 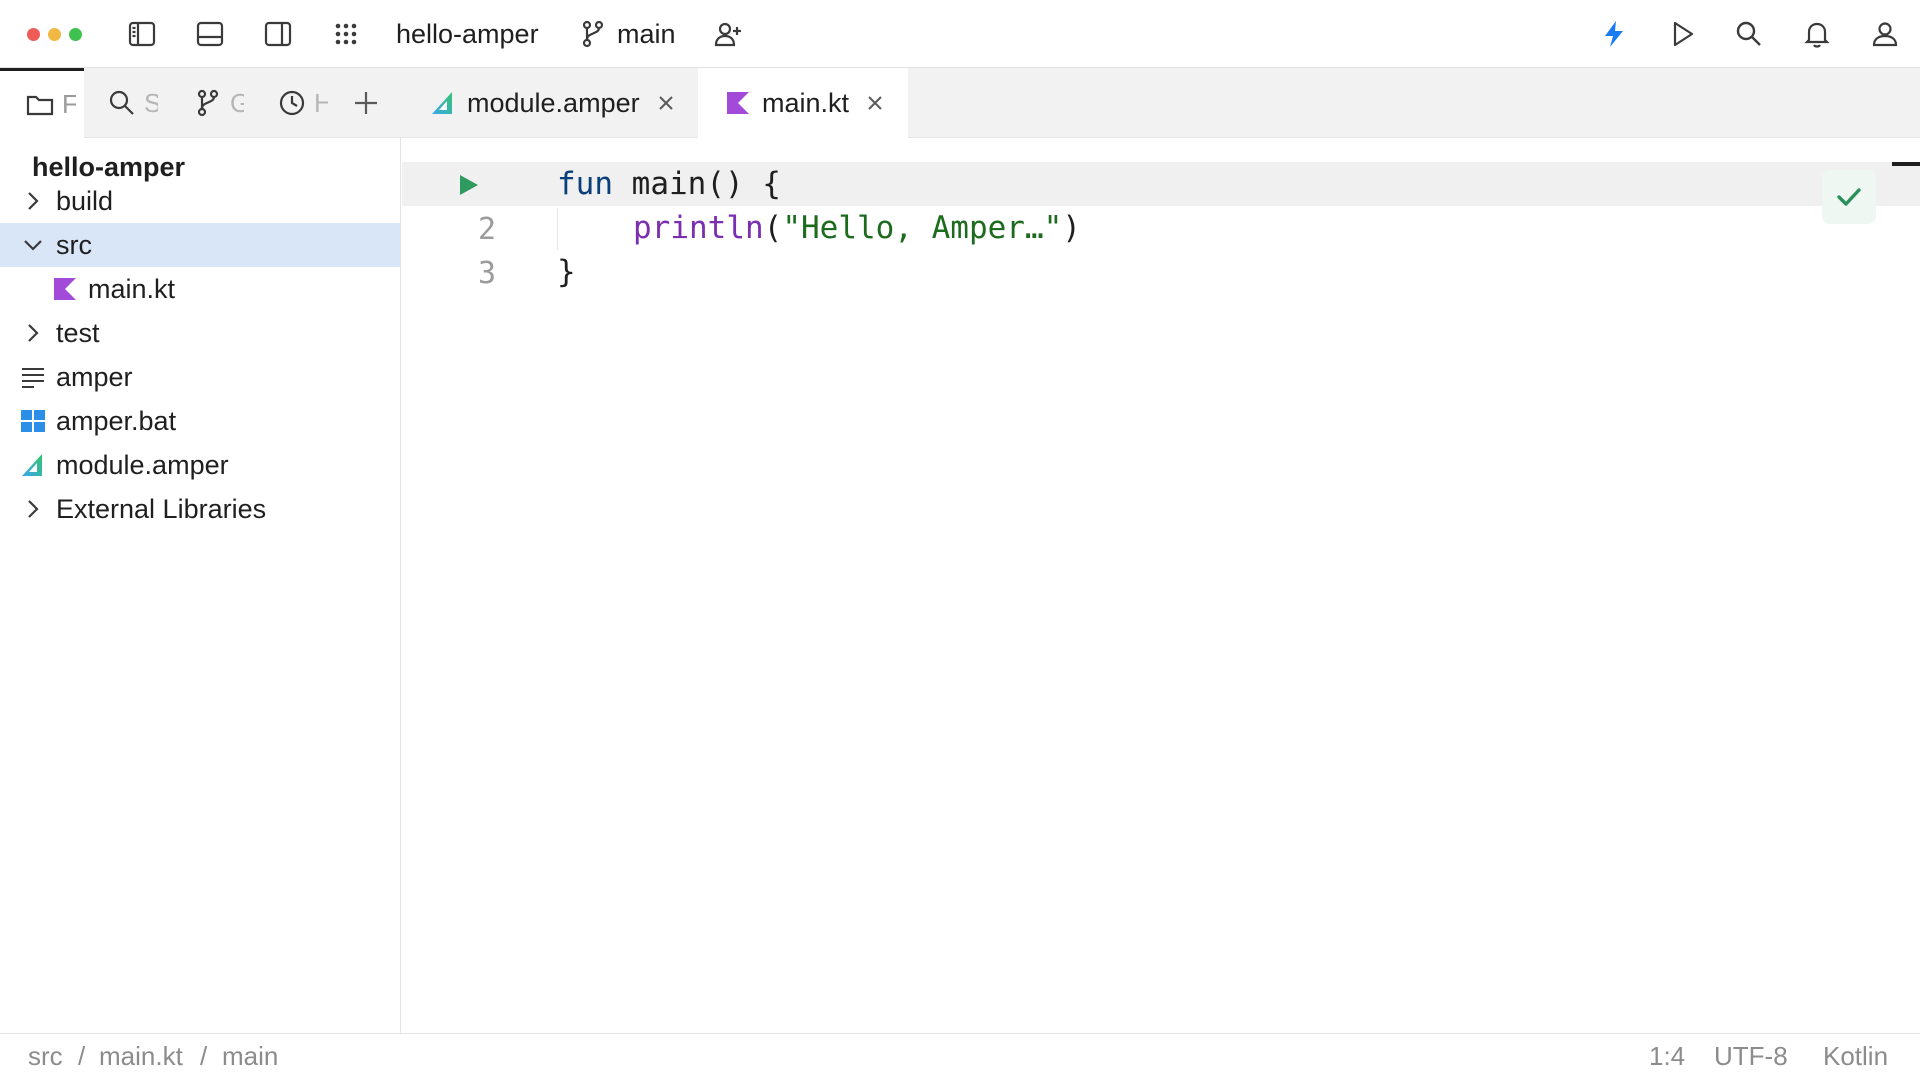 I want to click on code-text: main() {, so click(x=697, y=184).